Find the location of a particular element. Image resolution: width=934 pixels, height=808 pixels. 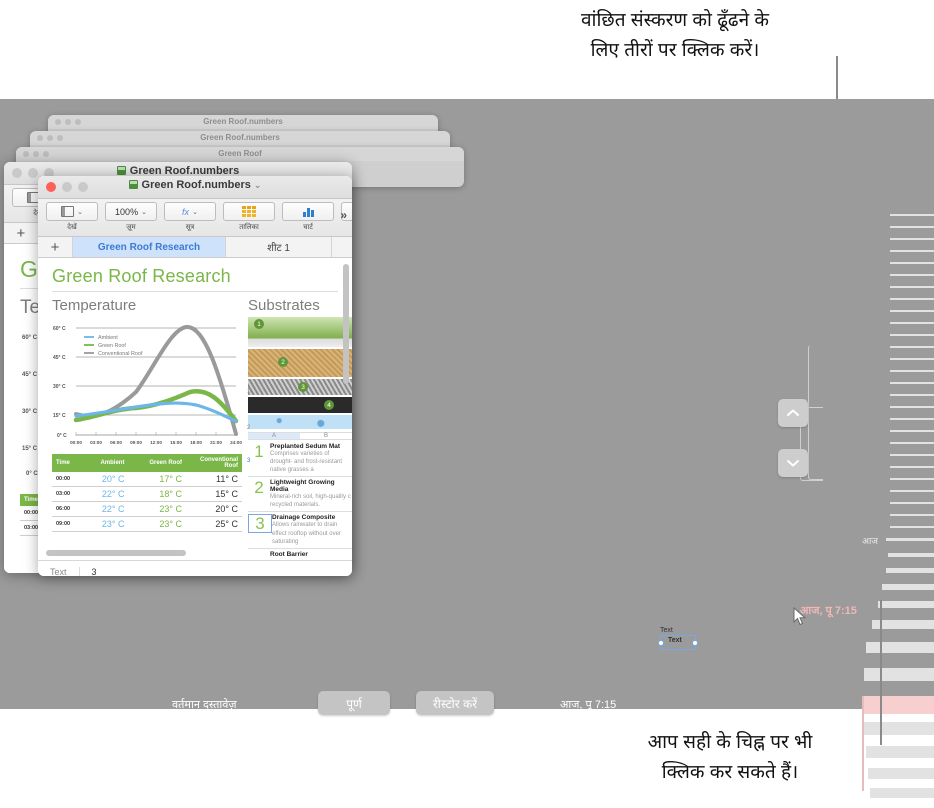

toolbar-item-table-left: तालिका is located at coordinates (249, 217).